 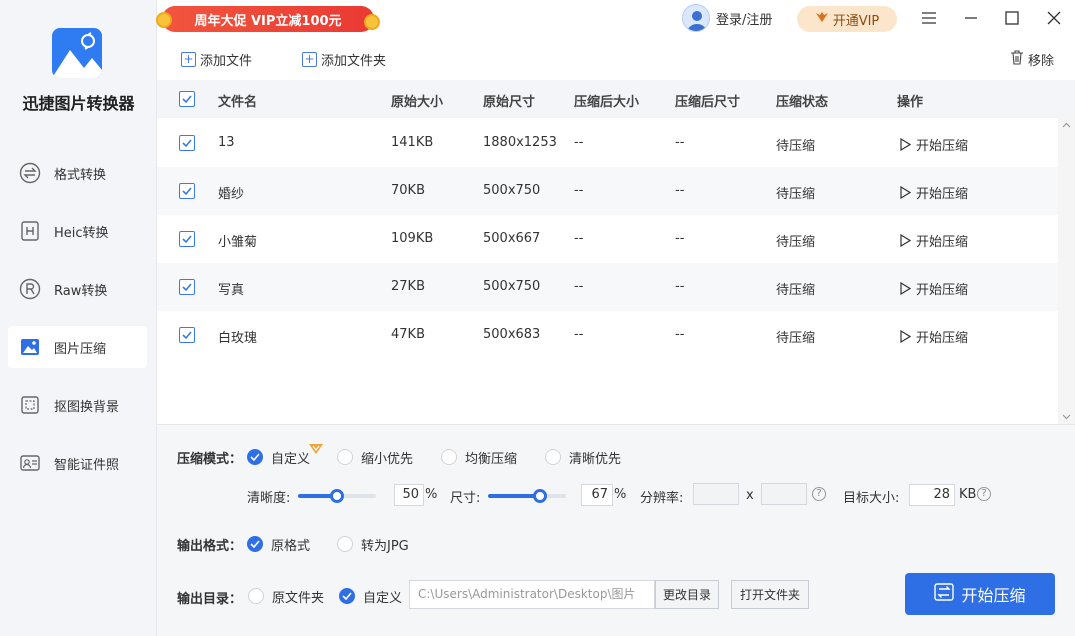 I want to click on clarity-slider, so click(x=337, y=496).